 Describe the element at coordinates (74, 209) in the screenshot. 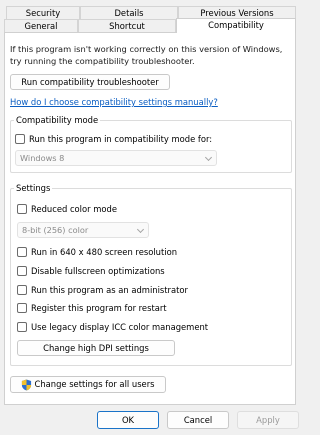

I see `reduced-color-label: Reduced color mode` at that location.